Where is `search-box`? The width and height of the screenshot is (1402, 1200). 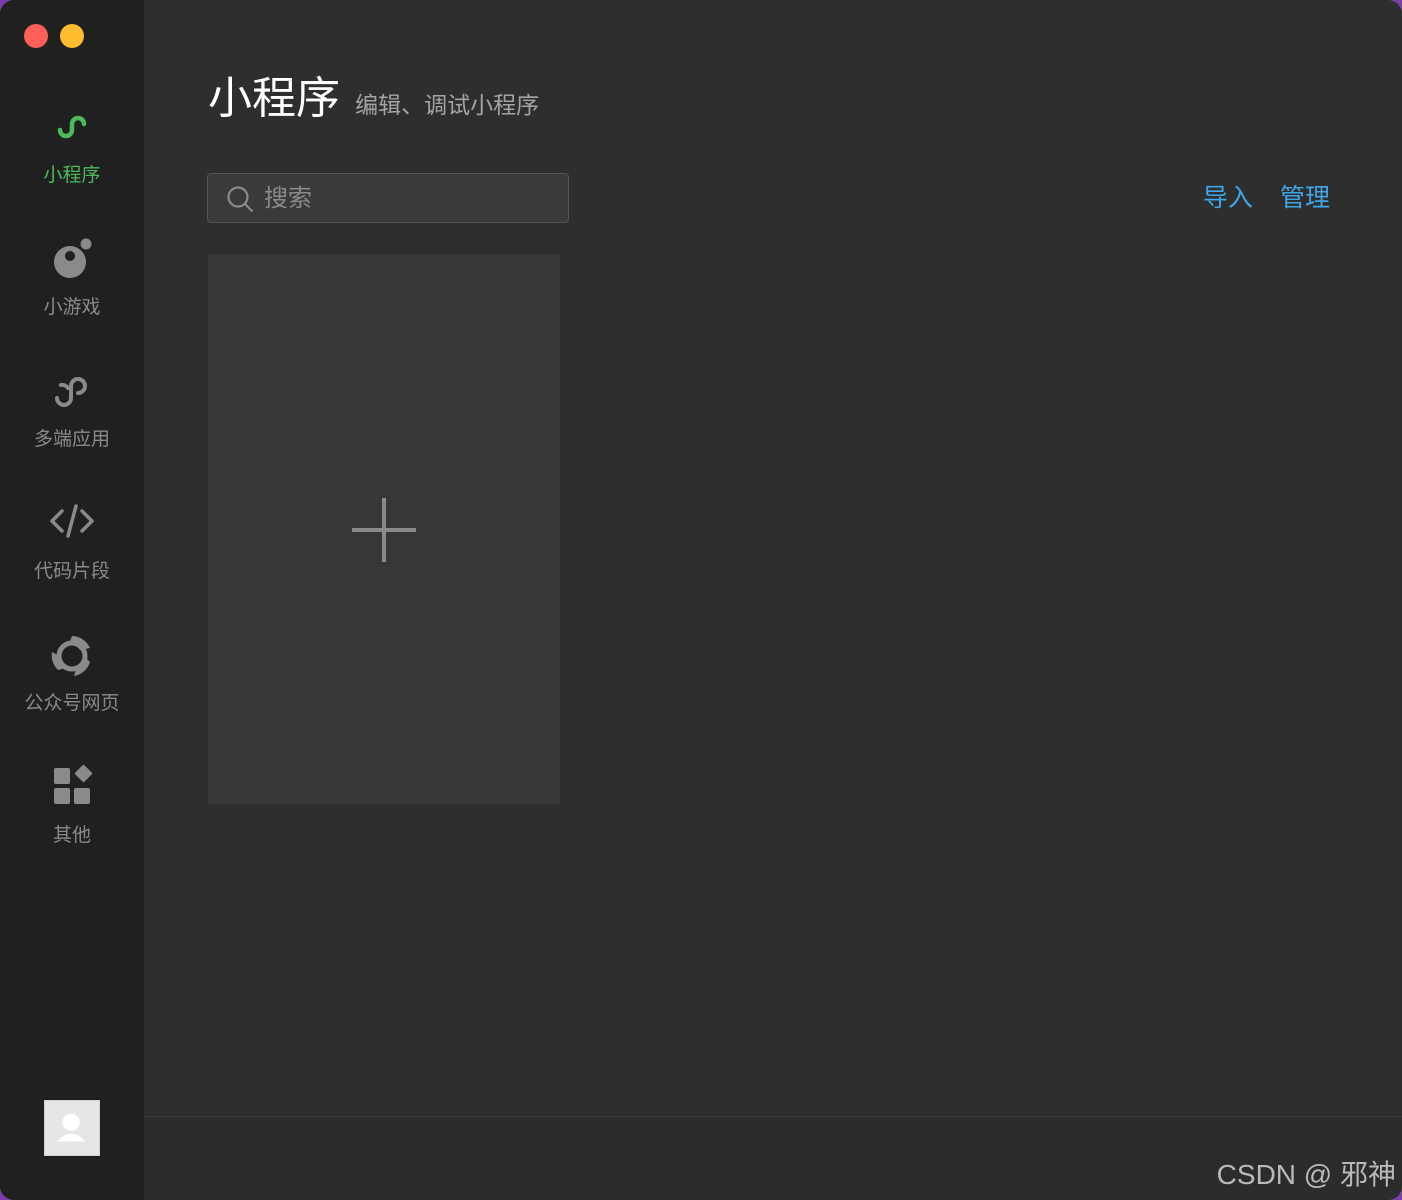 search-box is located at coordinates (388, 198).